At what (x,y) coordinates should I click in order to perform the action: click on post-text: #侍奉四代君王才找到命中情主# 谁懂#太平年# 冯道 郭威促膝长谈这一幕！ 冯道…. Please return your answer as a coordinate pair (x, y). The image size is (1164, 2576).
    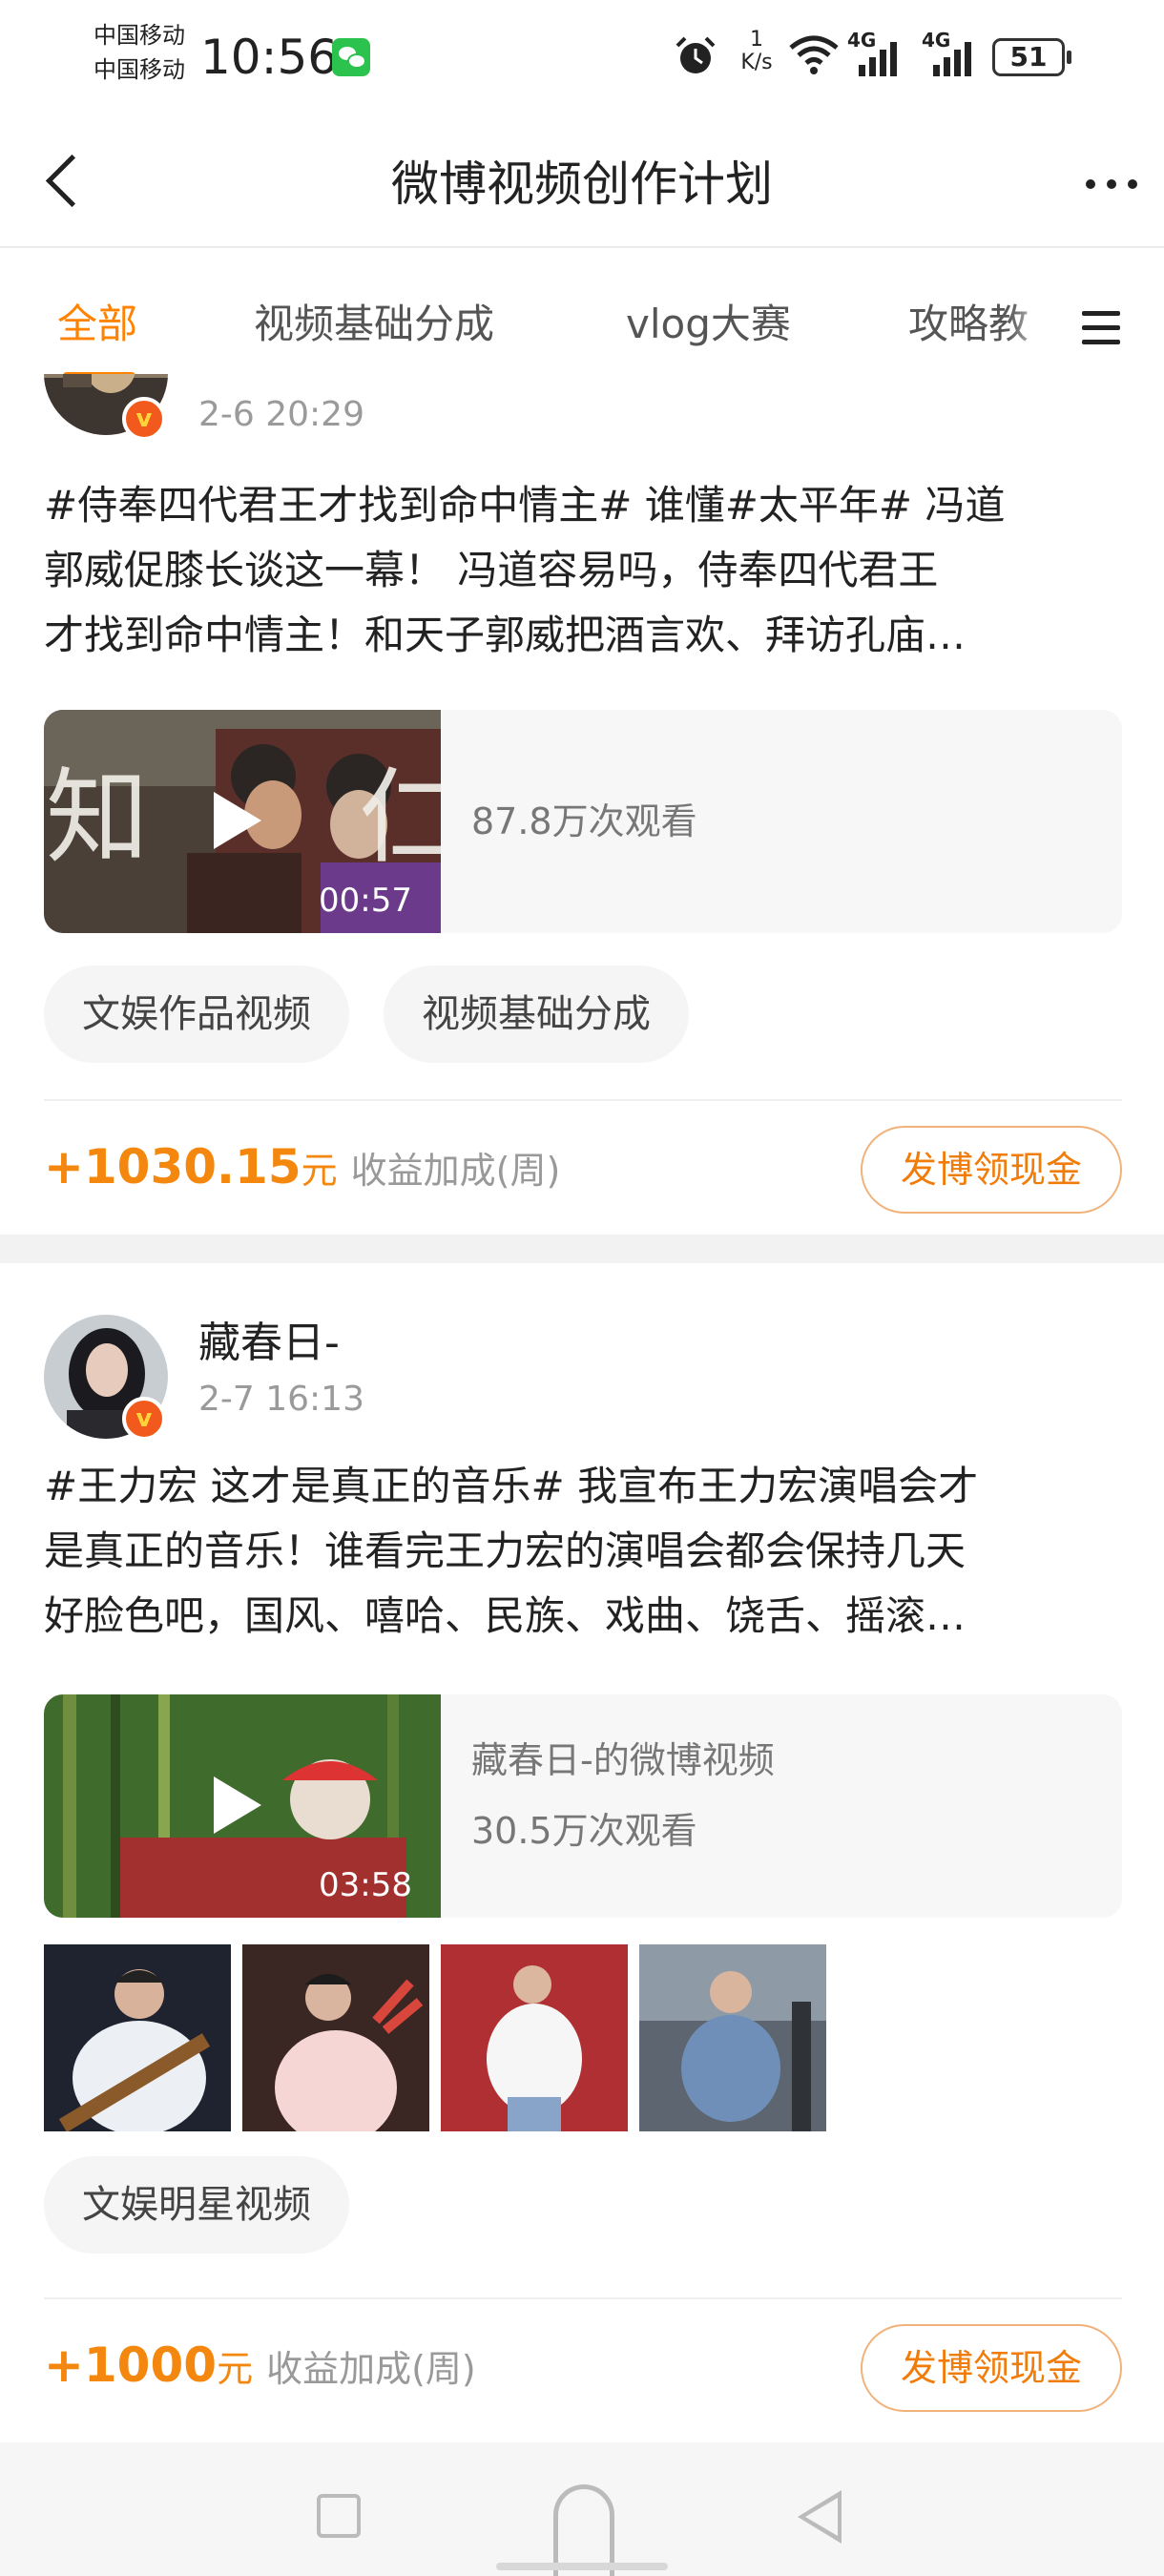
    Looking at the image, I should click on (583, 570).